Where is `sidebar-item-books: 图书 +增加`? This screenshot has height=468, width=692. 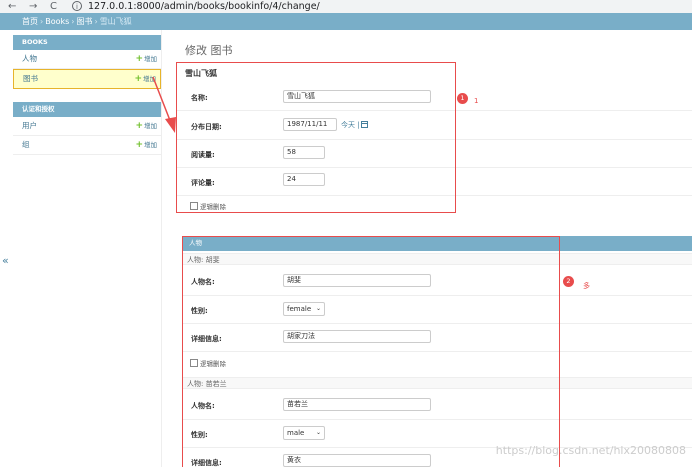 sidebar-item-books: 图书 +增加 is located at coordinates (87, 79).